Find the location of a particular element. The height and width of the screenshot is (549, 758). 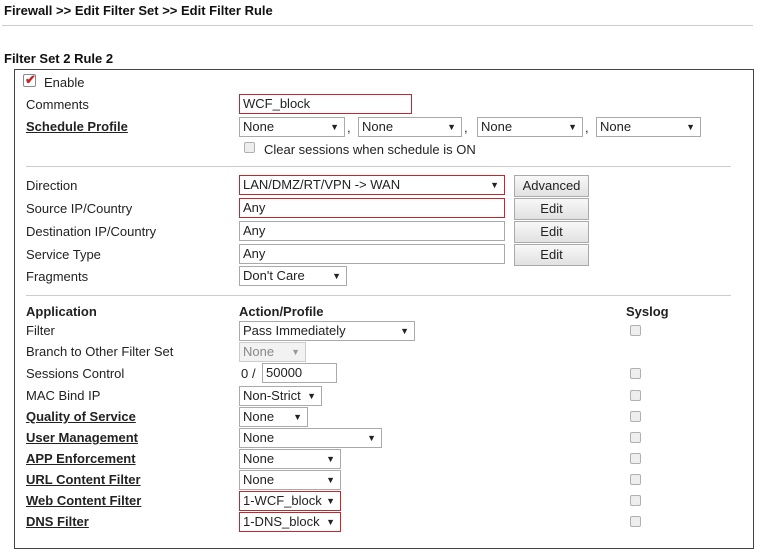

dns-filter-link: DNS Filter is located at coordinates (57, 521).